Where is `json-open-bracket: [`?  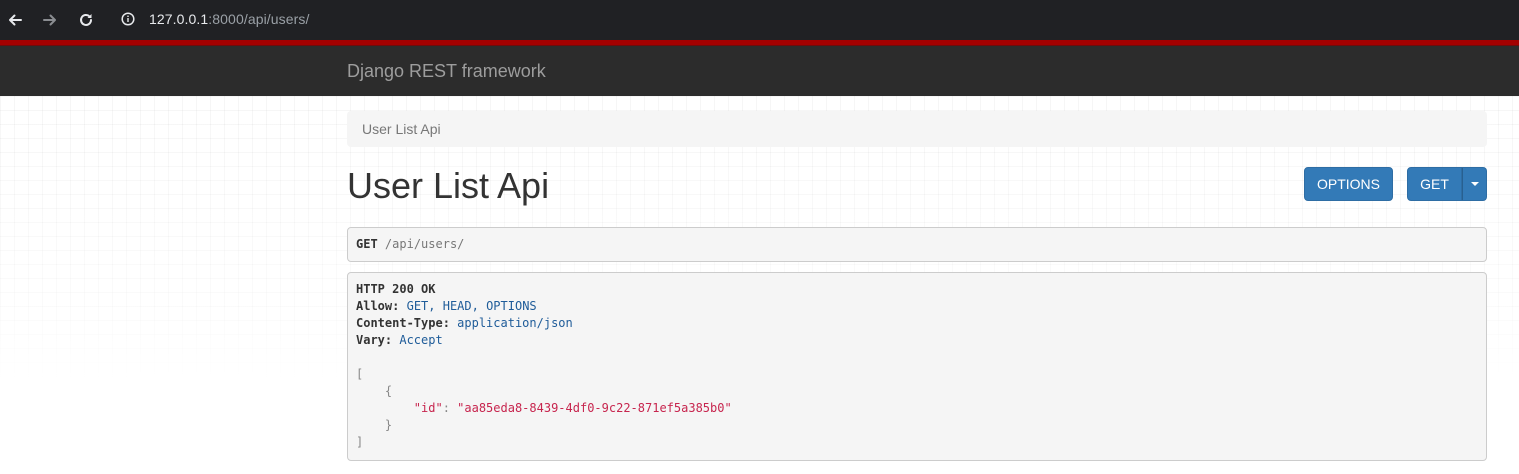
json-open-bracket: [ is located at coordinates (360, 374).